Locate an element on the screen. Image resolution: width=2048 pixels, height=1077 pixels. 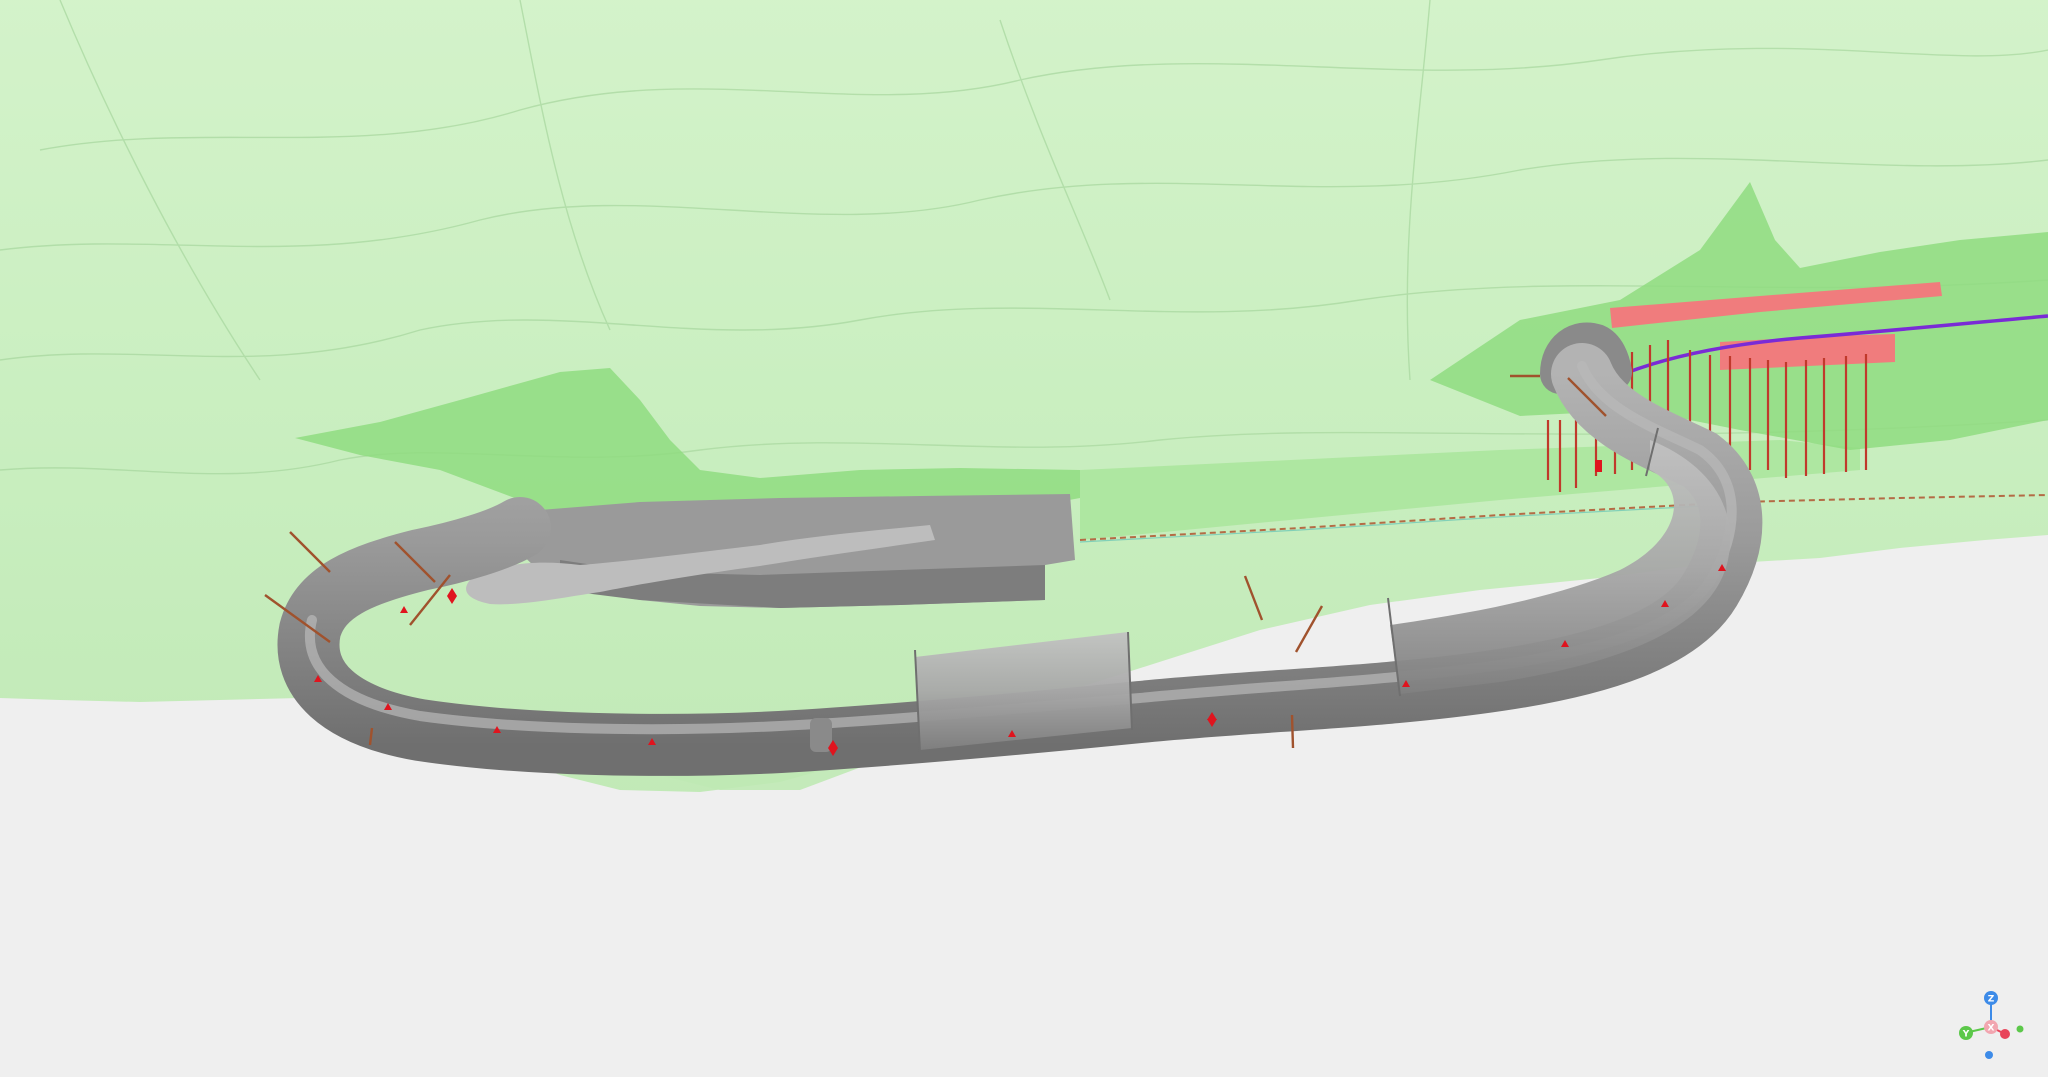
axis-neg-z-handle is located at coordinates (1989, 1055).